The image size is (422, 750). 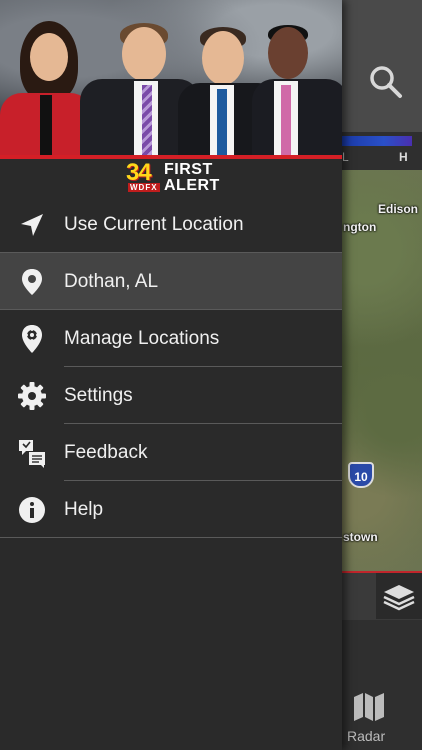 I want to click on menu-item-dothan-al: Dothan, AL, so click(x=171, y=281).